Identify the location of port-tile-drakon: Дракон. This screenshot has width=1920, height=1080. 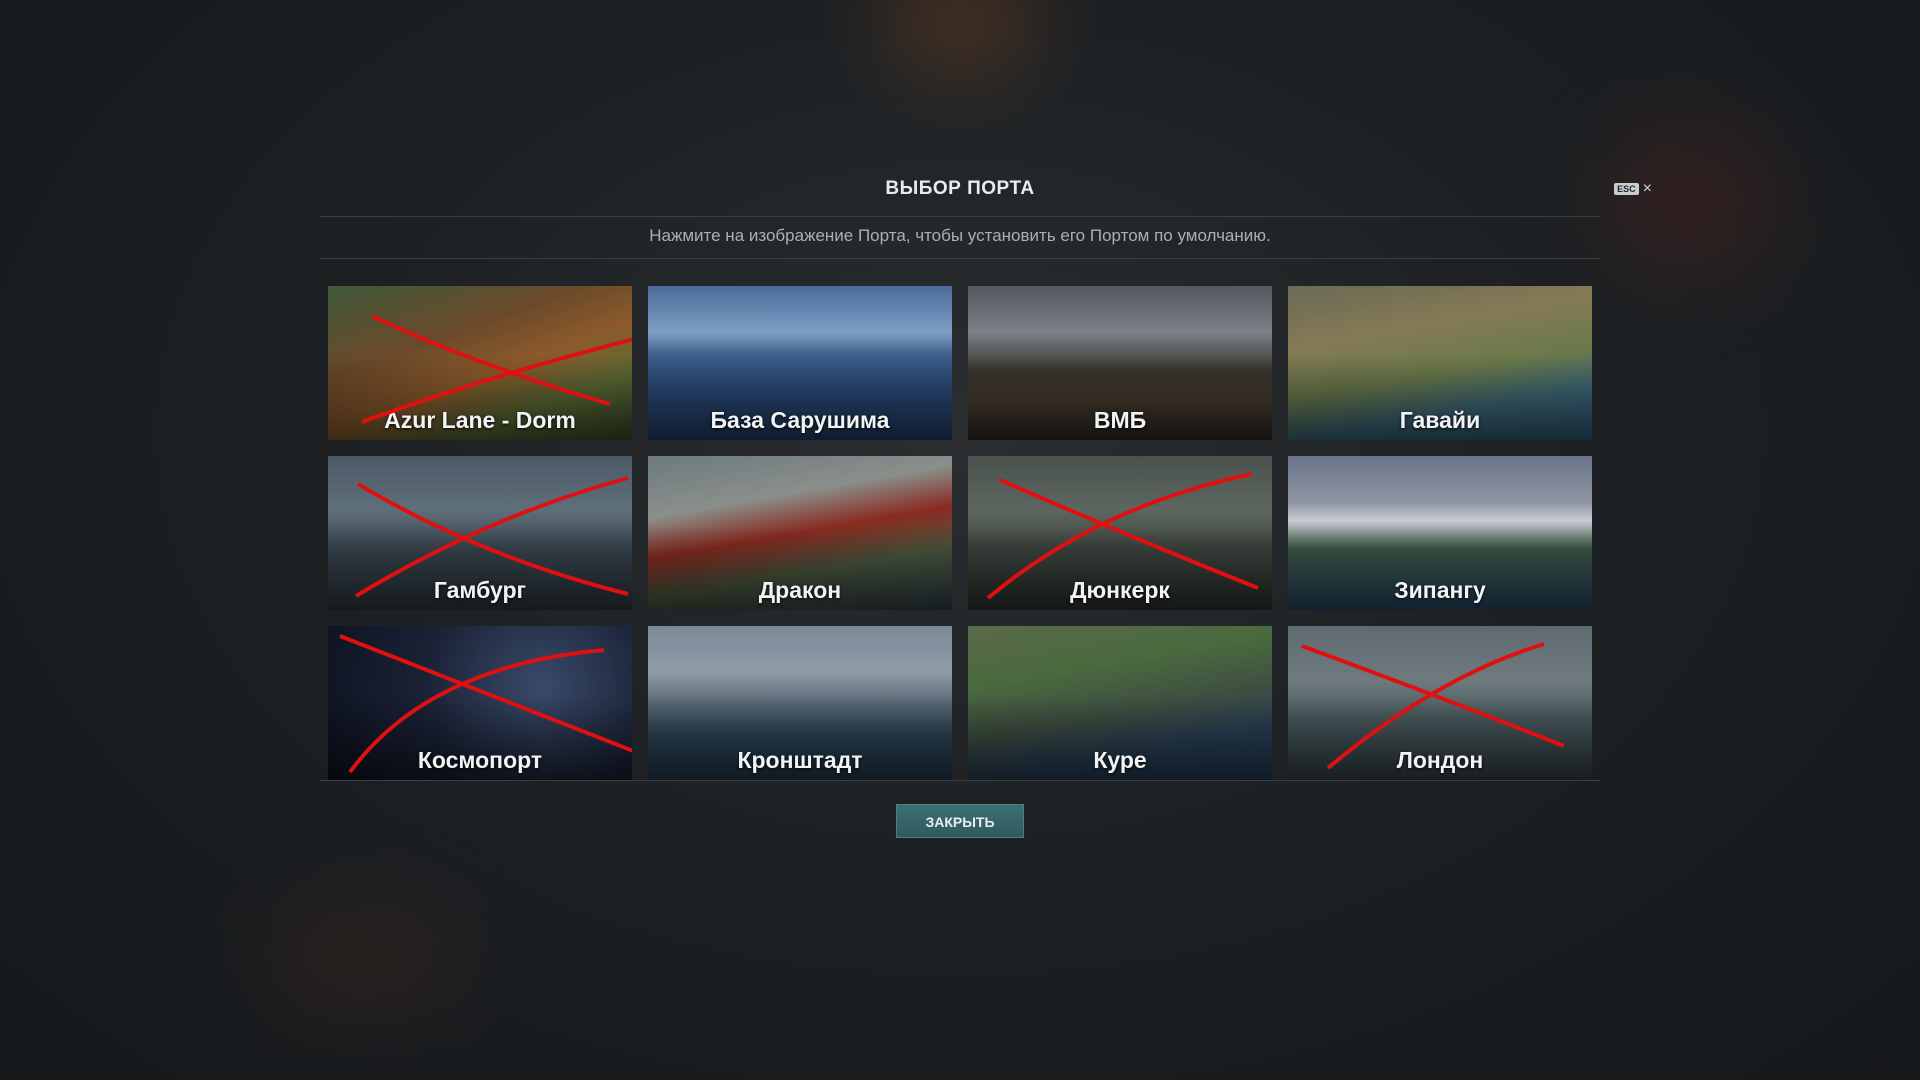
(800, 533).